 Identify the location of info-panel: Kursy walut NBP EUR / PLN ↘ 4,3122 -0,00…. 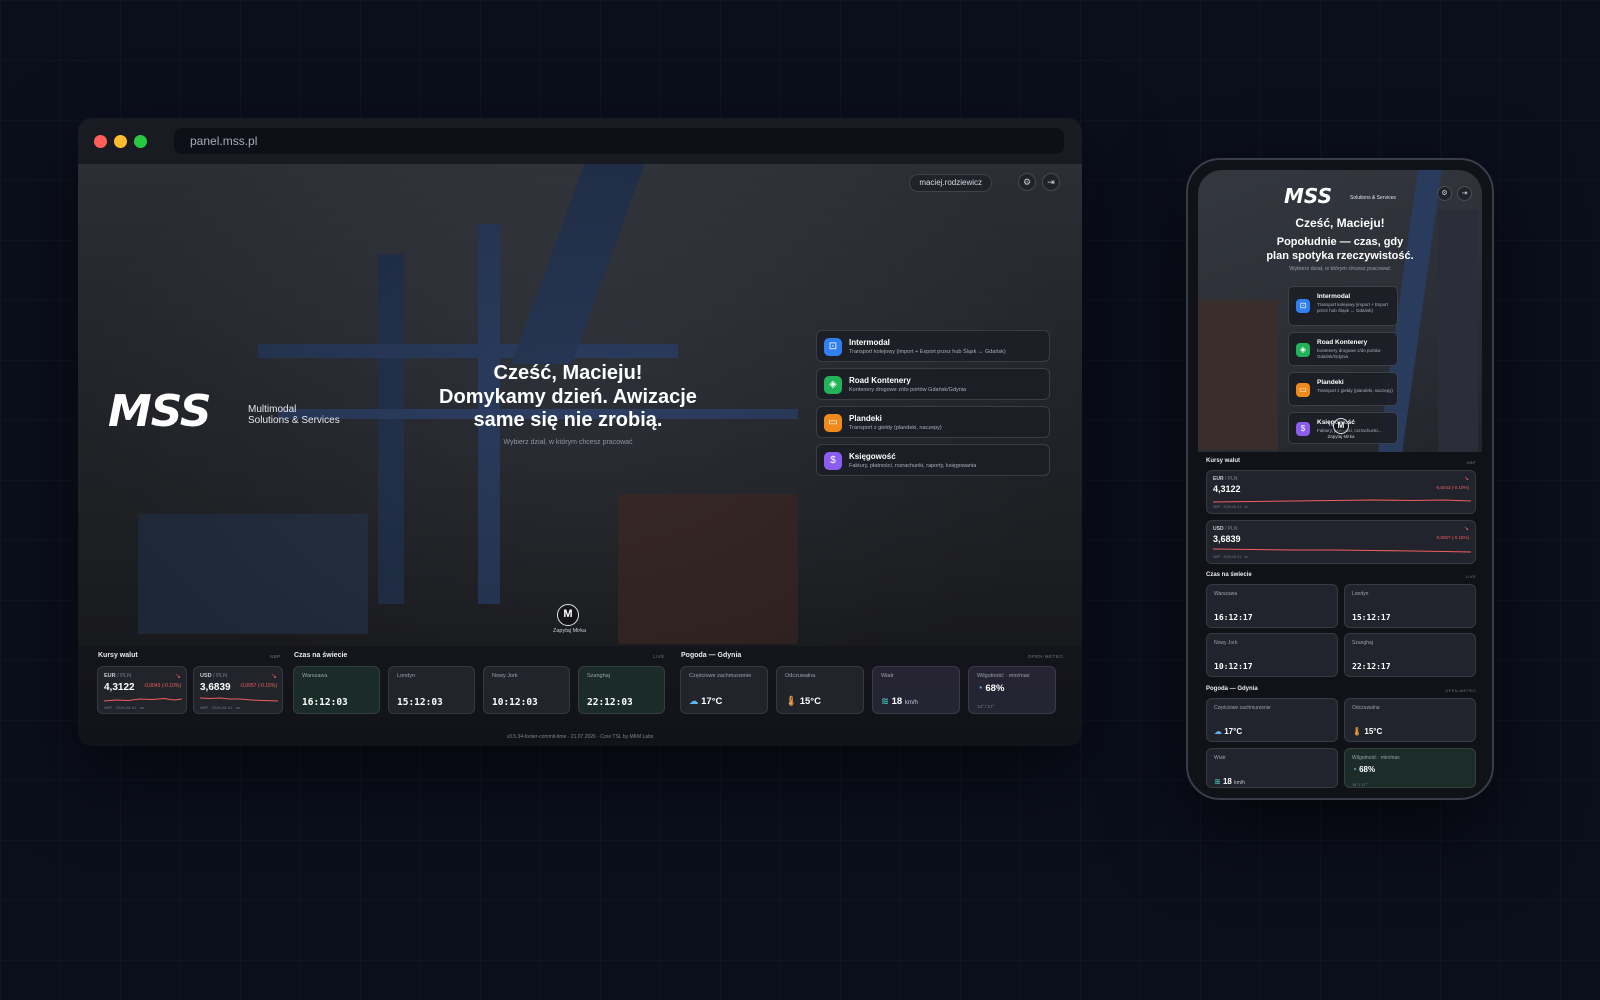
(580, 696).